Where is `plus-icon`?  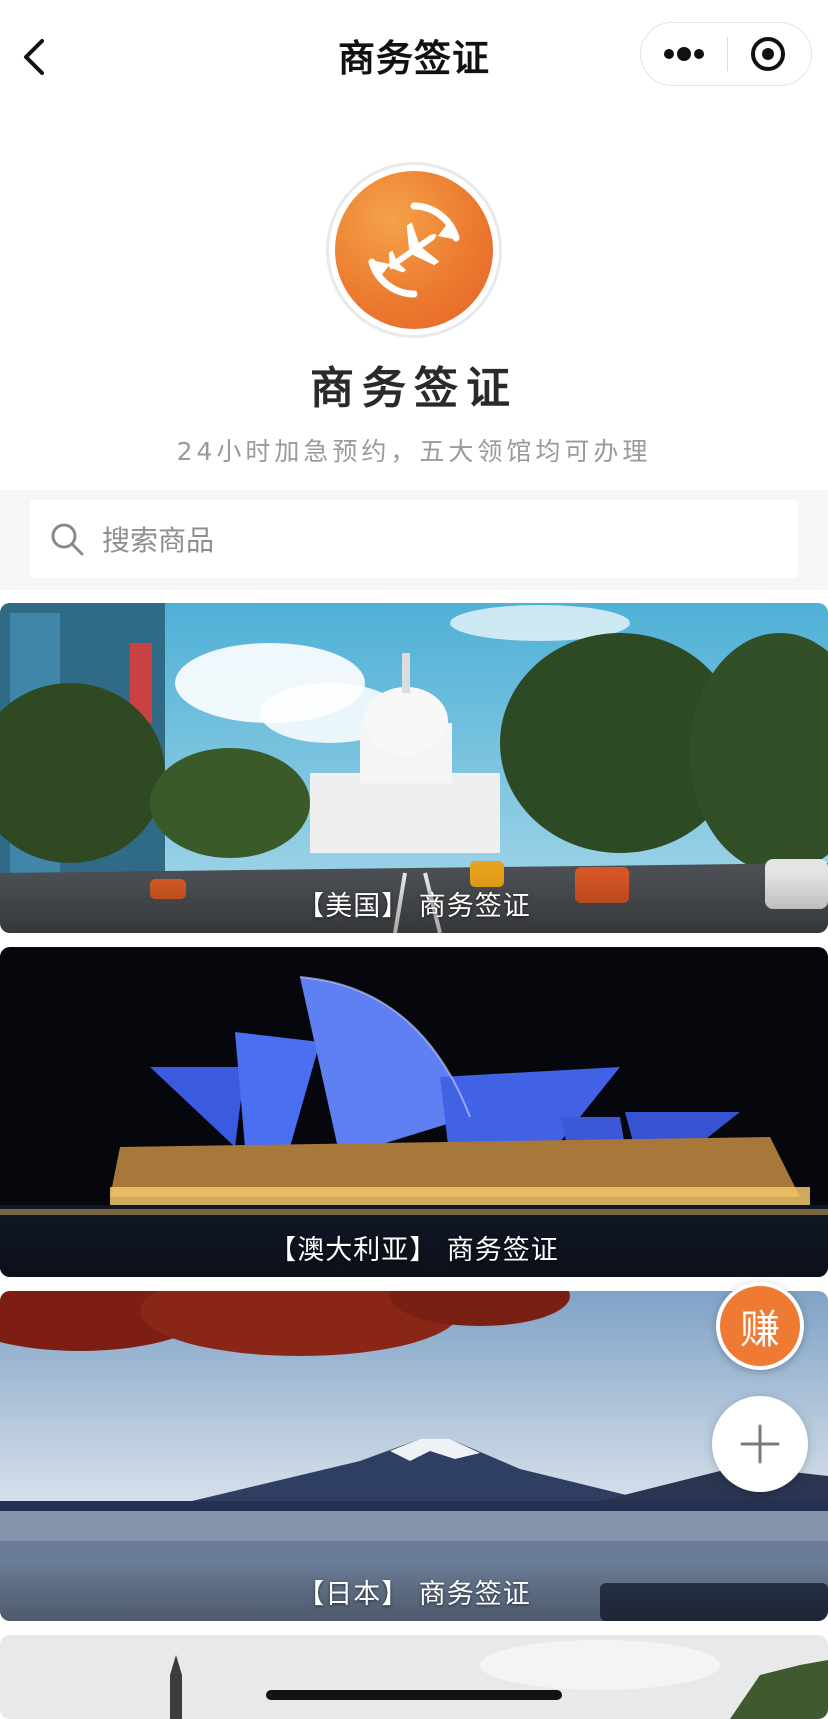
plus-icon is located at coordinates (760, 1444).